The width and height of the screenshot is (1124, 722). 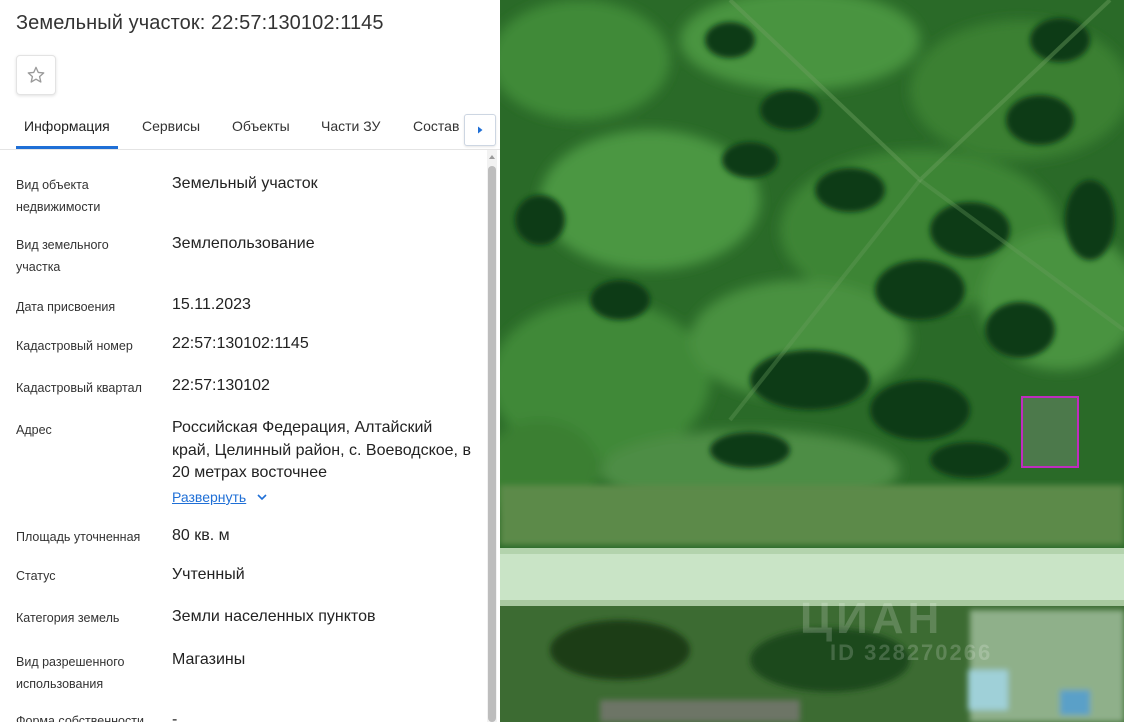 I want to click on property-value: Земли населенных пунктов, so click(x=274, y=616).